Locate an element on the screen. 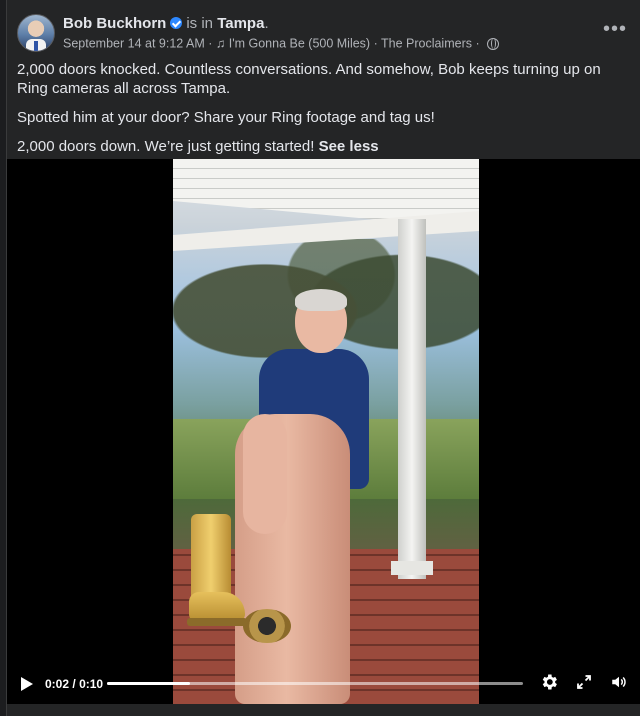 The width and height of the screenshot is (640, 716). pointing-finger is located at coordinates (265, 474).